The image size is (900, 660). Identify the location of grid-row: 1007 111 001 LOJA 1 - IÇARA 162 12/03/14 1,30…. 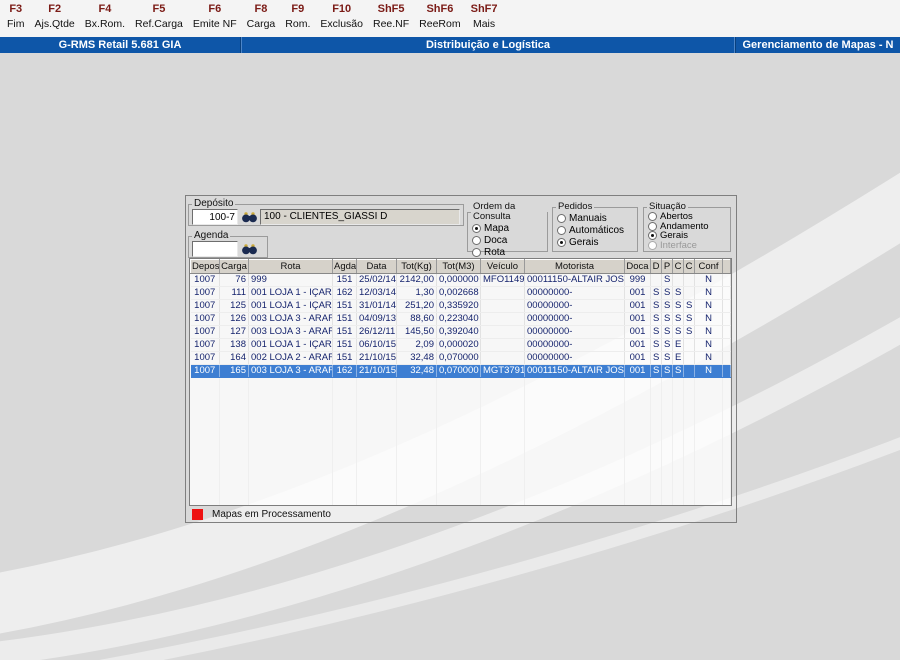
(460, 293).